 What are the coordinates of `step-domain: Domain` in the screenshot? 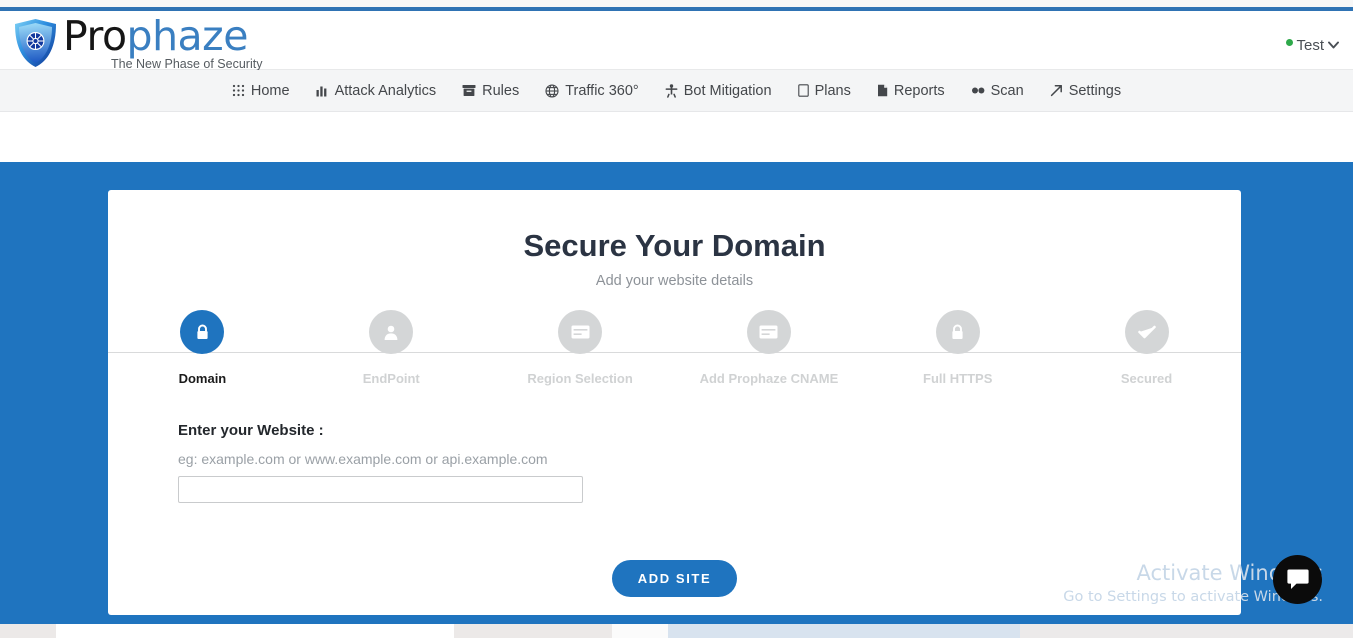 It's located at (202, 355).